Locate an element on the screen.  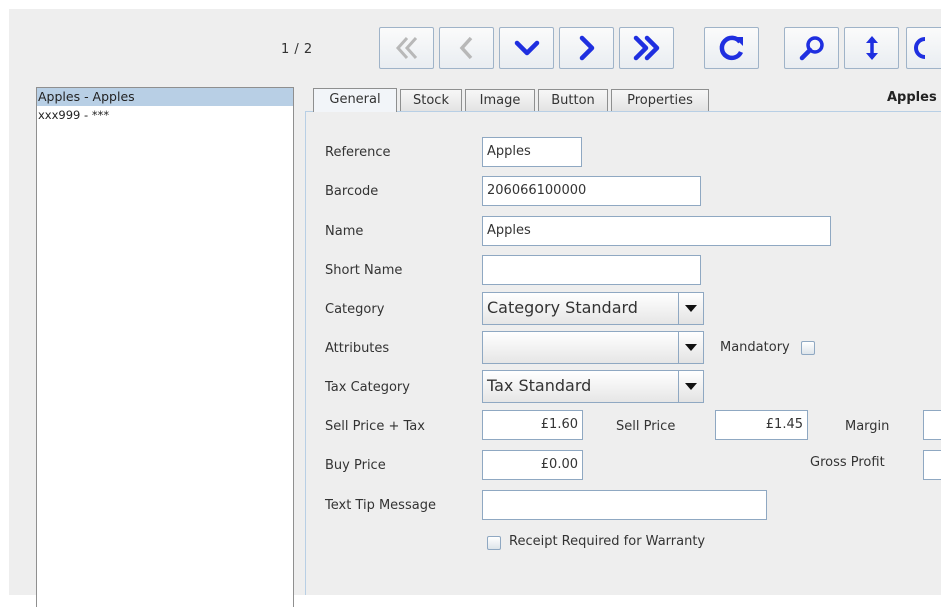
last-record-button is located at coordinates (646, 48).